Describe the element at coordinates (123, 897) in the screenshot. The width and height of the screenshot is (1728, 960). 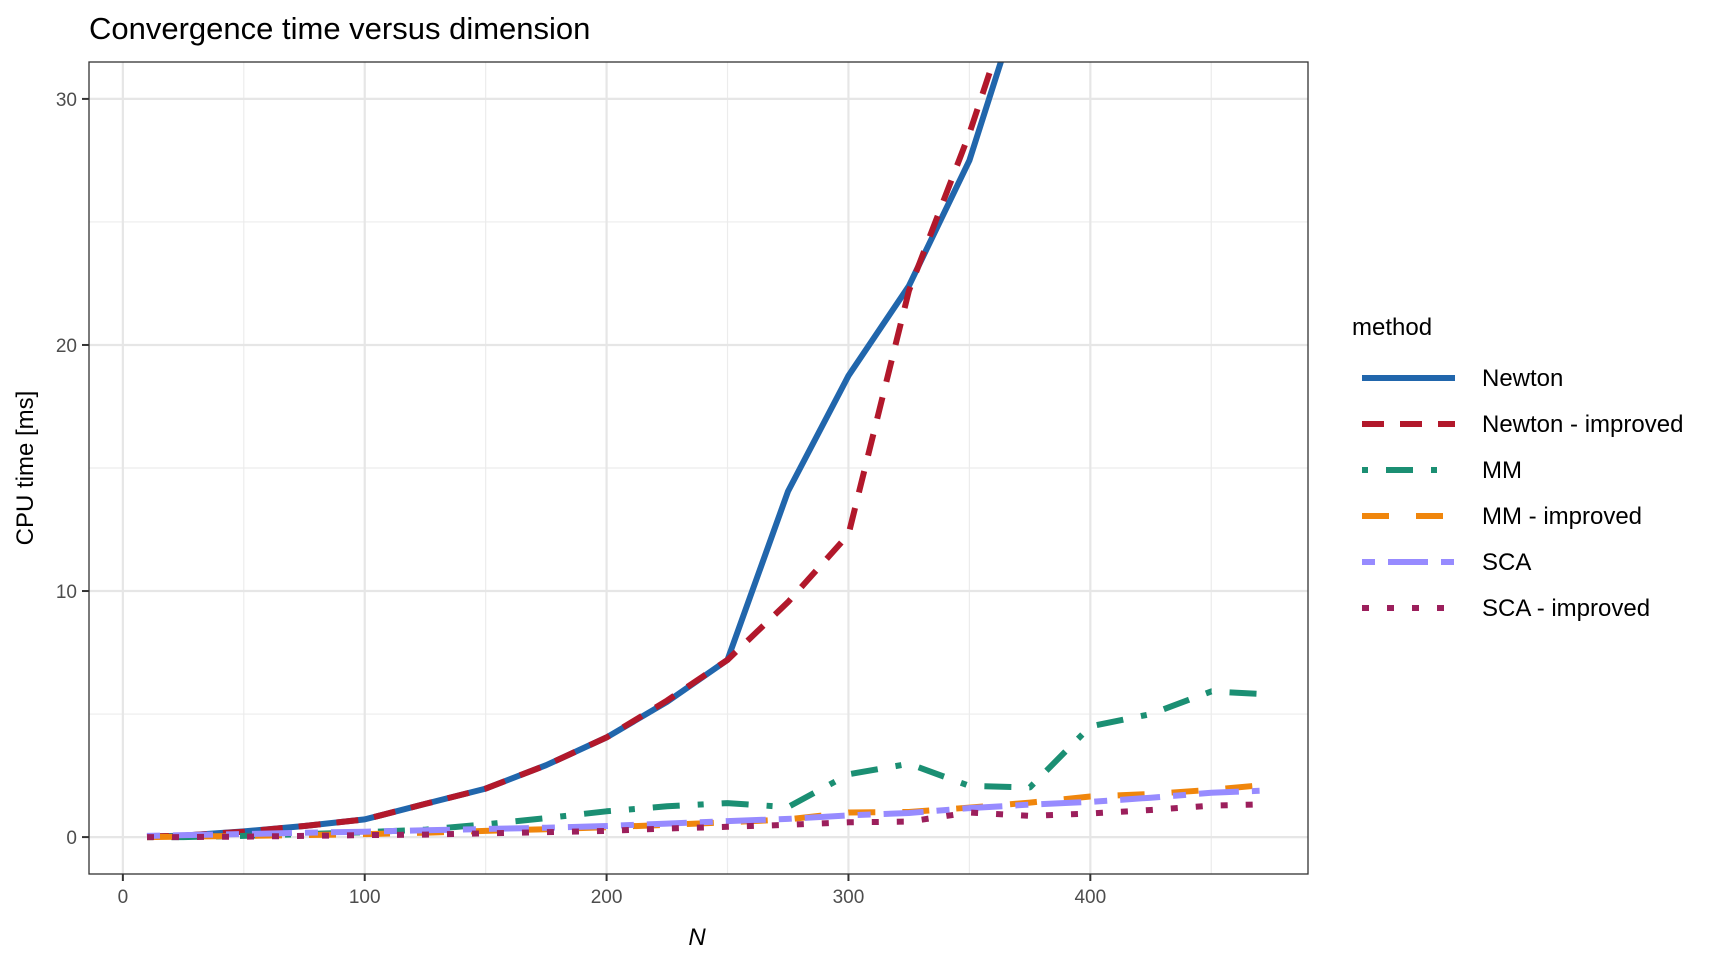
I see `x-tick-label: 0` at that location.